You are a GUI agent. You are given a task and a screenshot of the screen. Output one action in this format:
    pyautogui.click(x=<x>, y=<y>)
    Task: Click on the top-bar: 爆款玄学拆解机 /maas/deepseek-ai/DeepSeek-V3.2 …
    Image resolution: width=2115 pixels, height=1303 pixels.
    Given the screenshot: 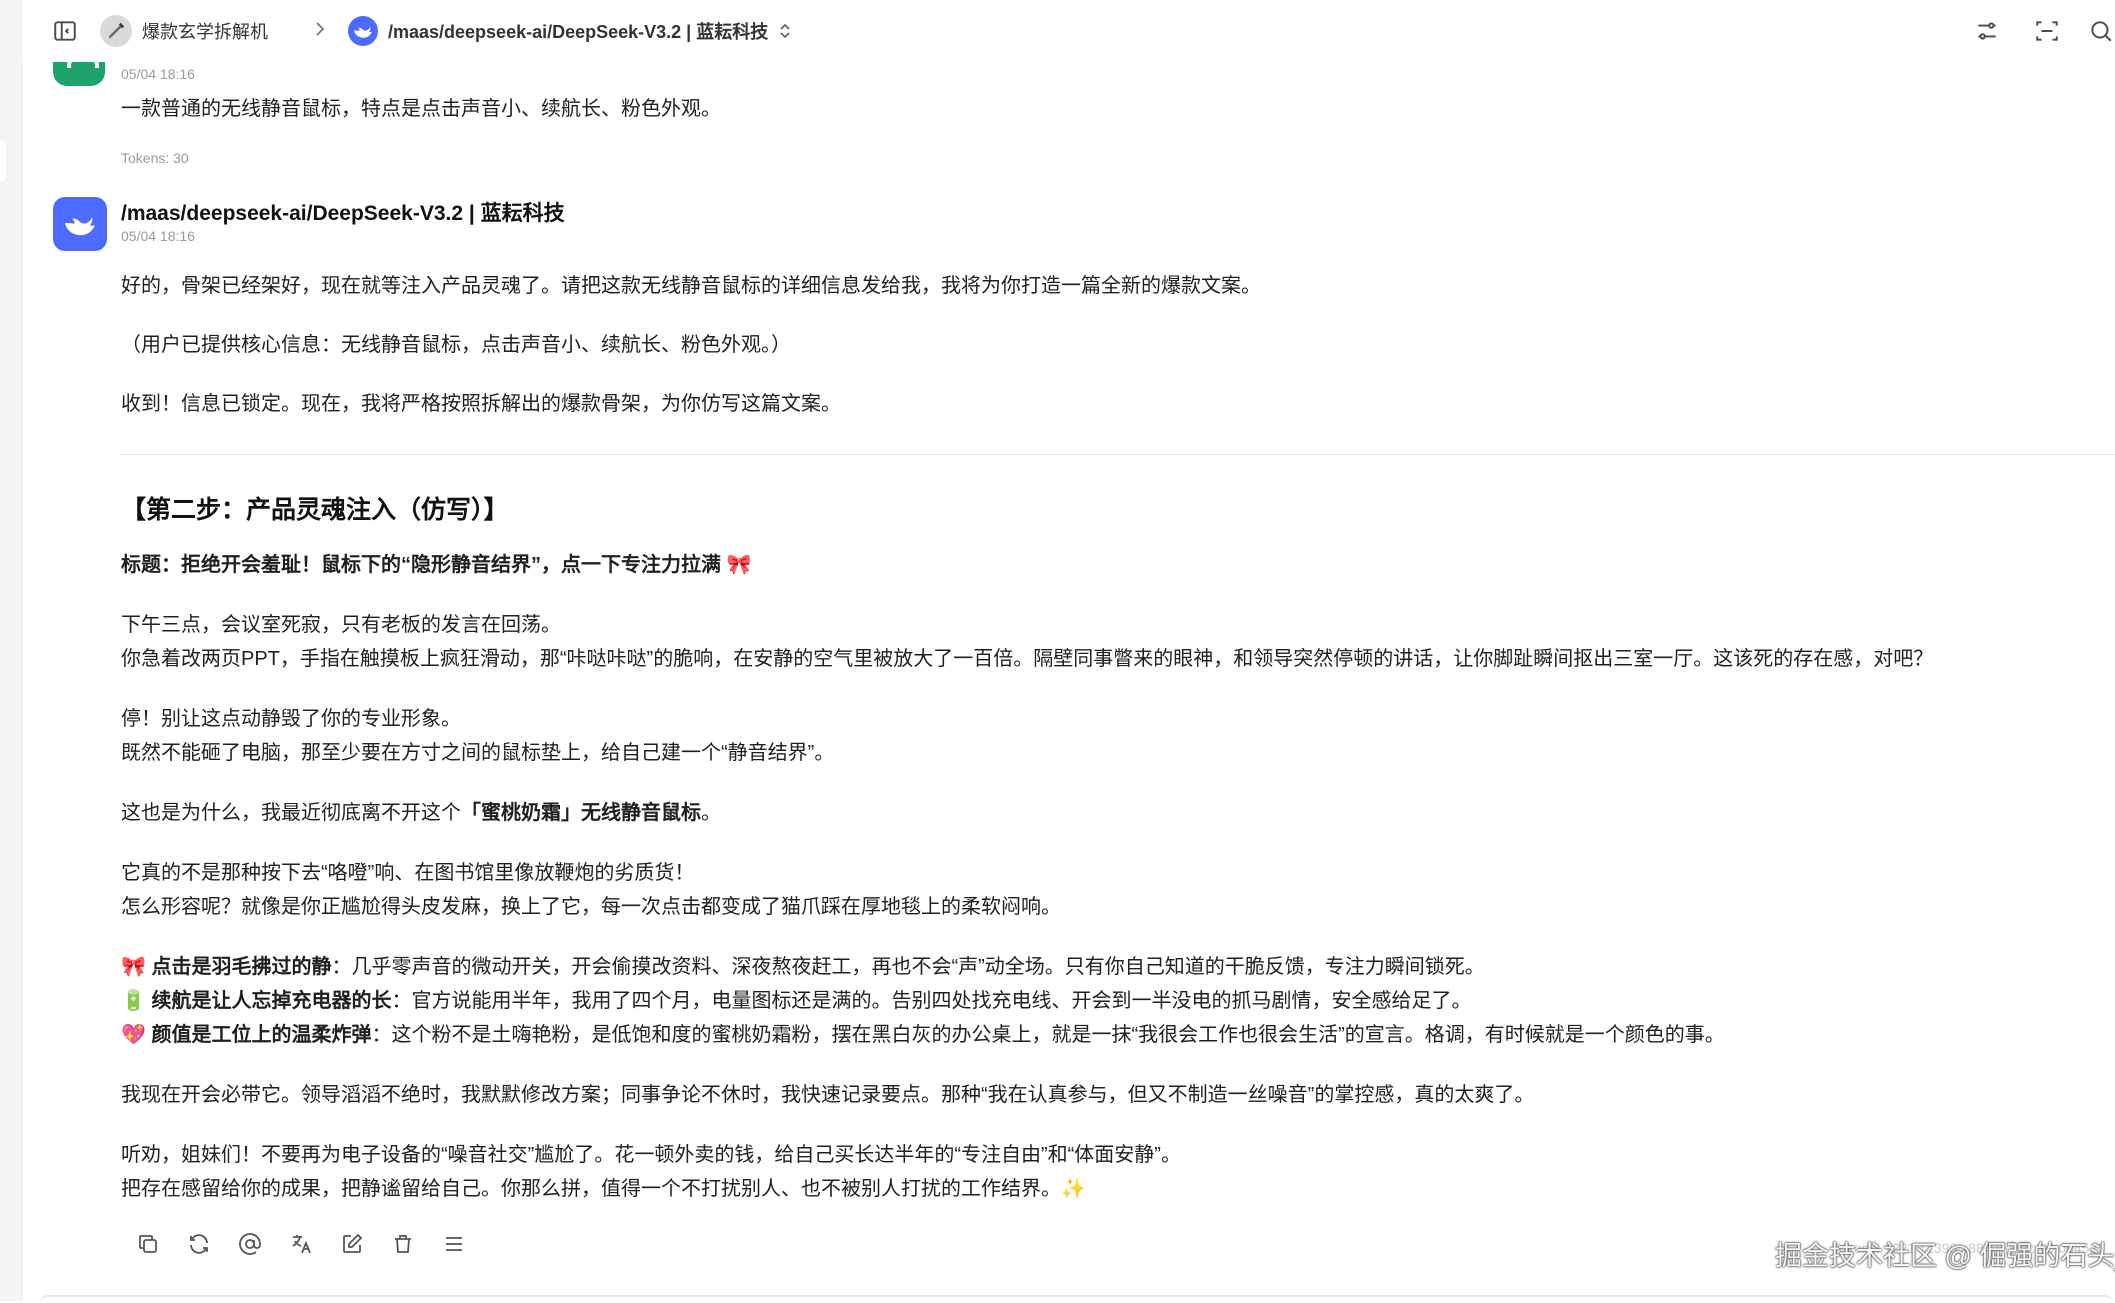 What is the action you would take?
    pyautogui.click(x=1068, y=31)
    